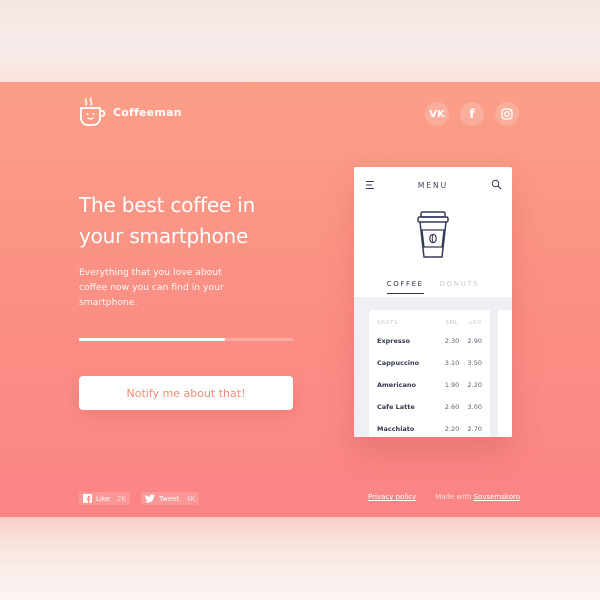  What do you see at coordinates (474, 341) in the screenshot?
I see `item-price-lrg: 2.90` at bounding box center [474, 341].